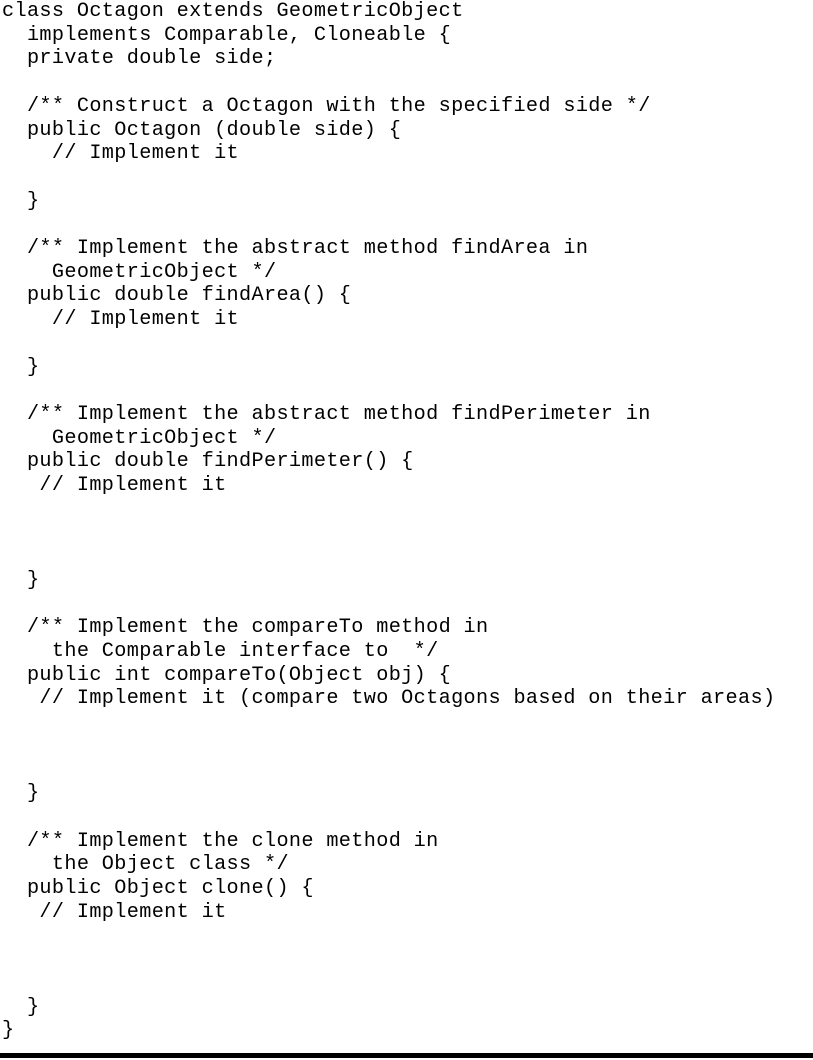 This screenshot has width=813, height=1060. I want to click on bottom-divider-rule, so click(406, 1055).